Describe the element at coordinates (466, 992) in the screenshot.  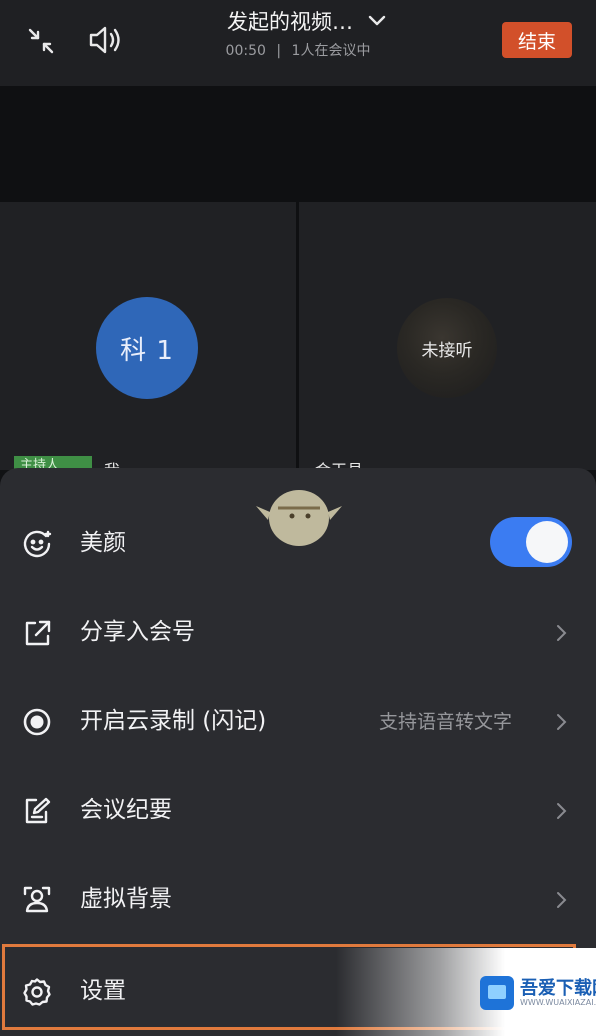
I see `site-watermark: 吾爱下载网 WWW.WUAIXIAZAI.COM` at that location.